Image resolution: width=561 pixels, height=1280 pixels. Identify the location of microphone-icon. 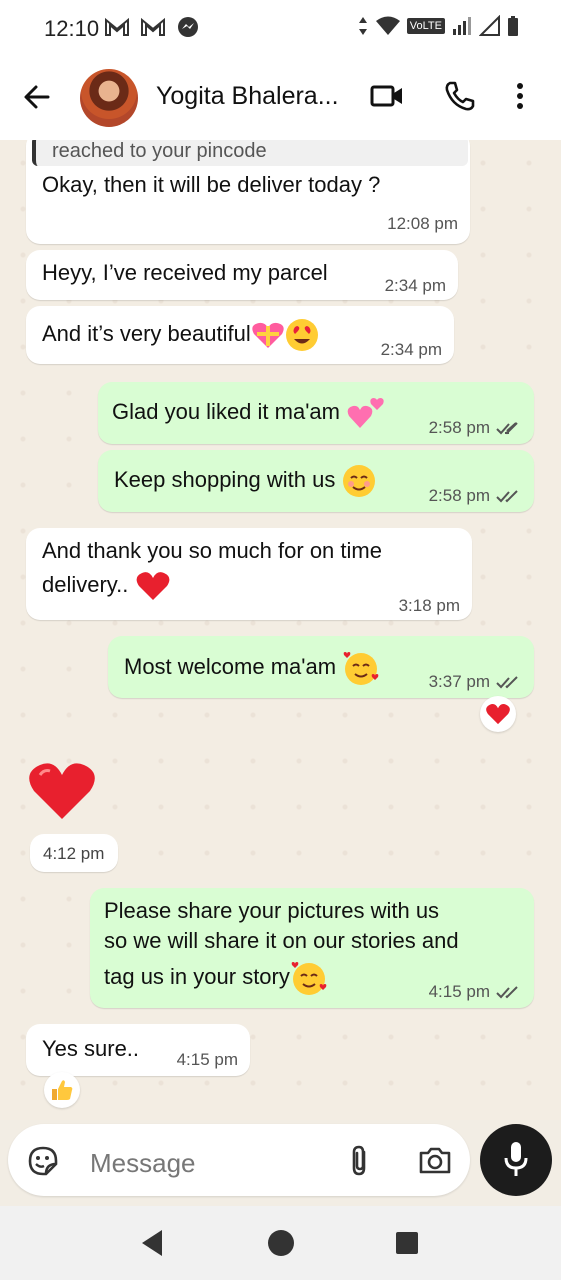
(516, 1159).